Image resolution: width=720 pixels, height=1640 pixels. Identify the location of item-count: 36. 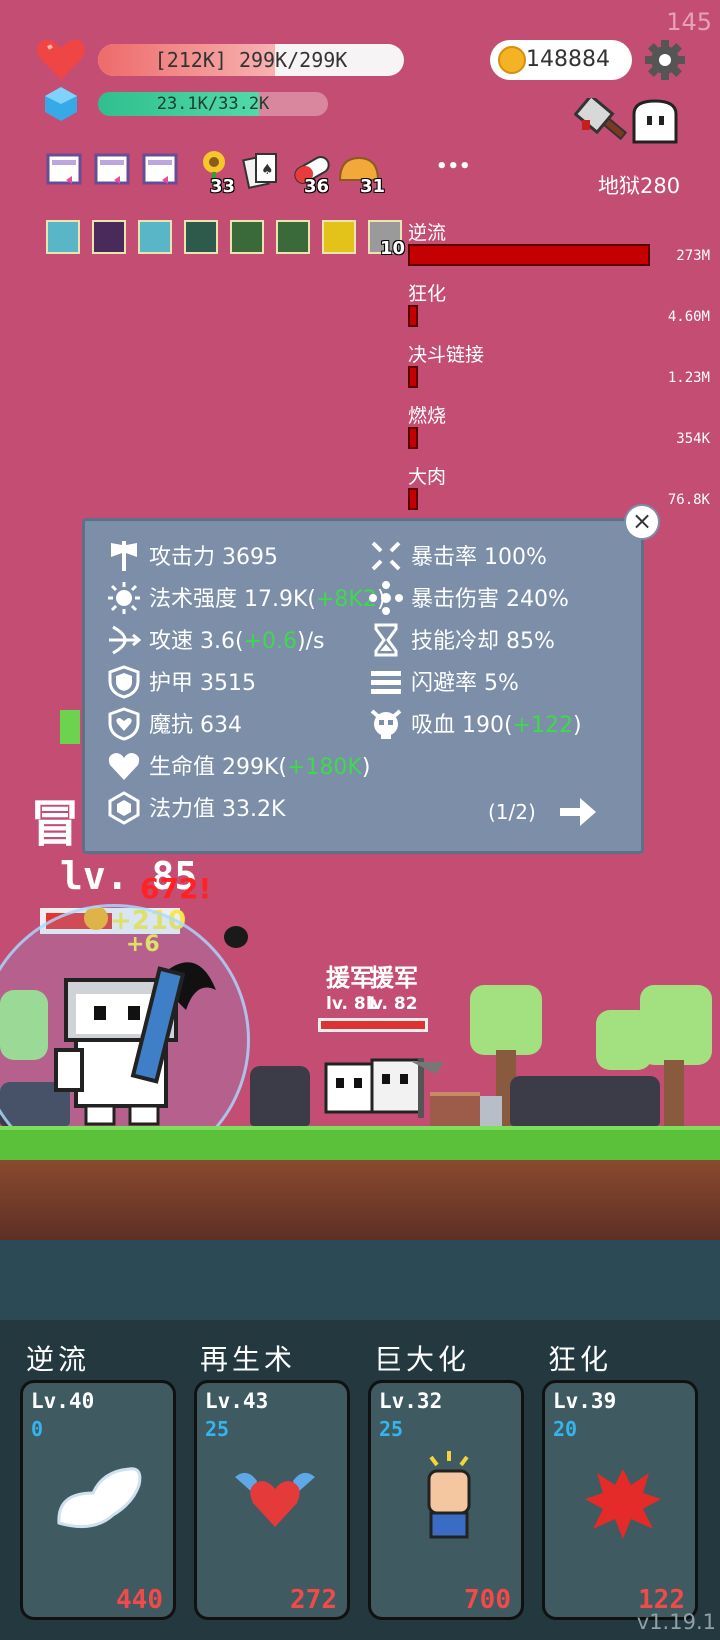
(317, 186).